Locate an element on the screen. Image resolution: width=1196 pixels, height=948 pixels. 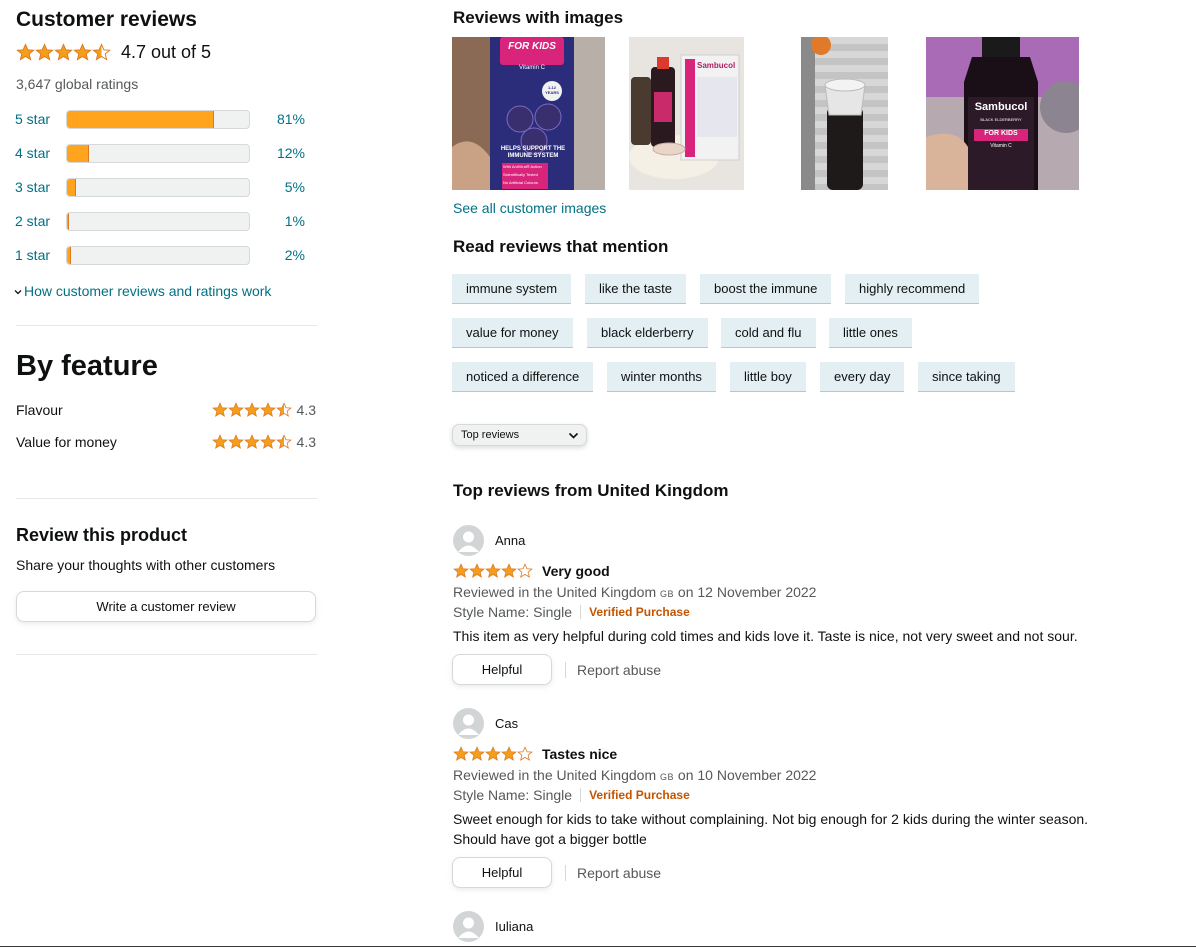
write-review-button: Write a customer review is located at coordinates (166, 606).